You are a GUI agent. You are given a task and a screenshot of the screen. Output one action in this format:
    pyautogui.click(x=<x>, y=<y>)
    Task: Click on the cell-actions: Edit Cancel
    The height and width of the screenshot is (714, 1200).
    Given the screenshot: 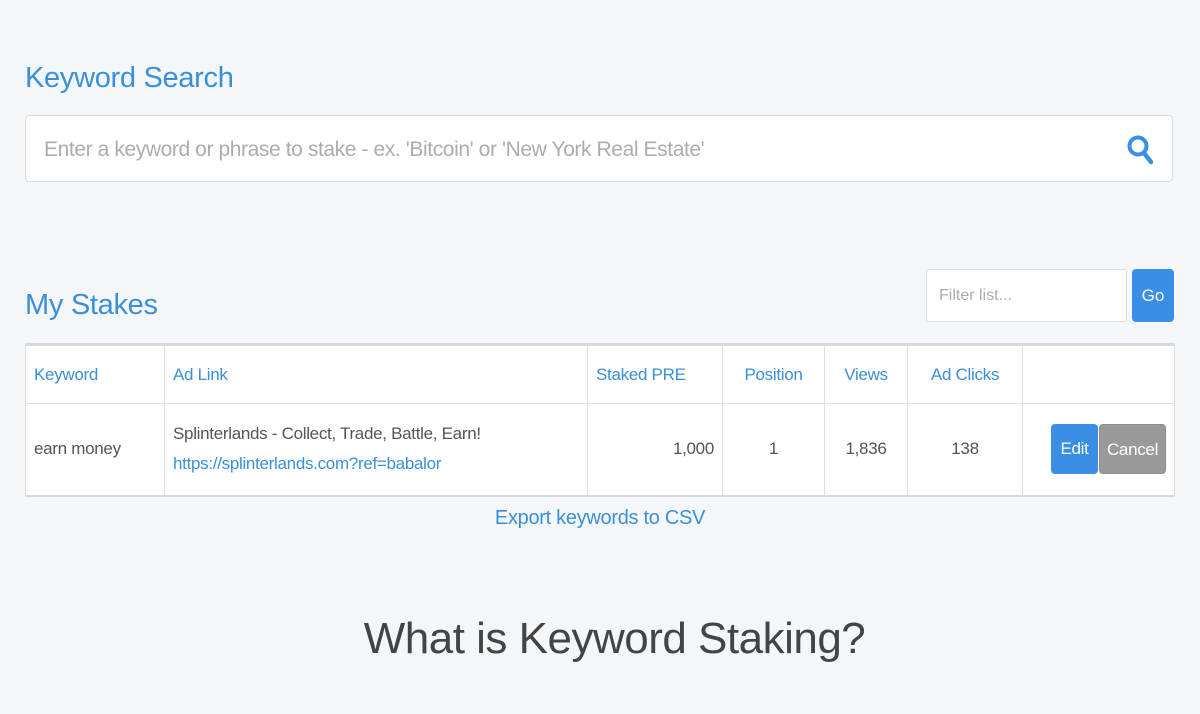 What is the action you would take?
    pyautogui.click(x=1098, y=449)
    